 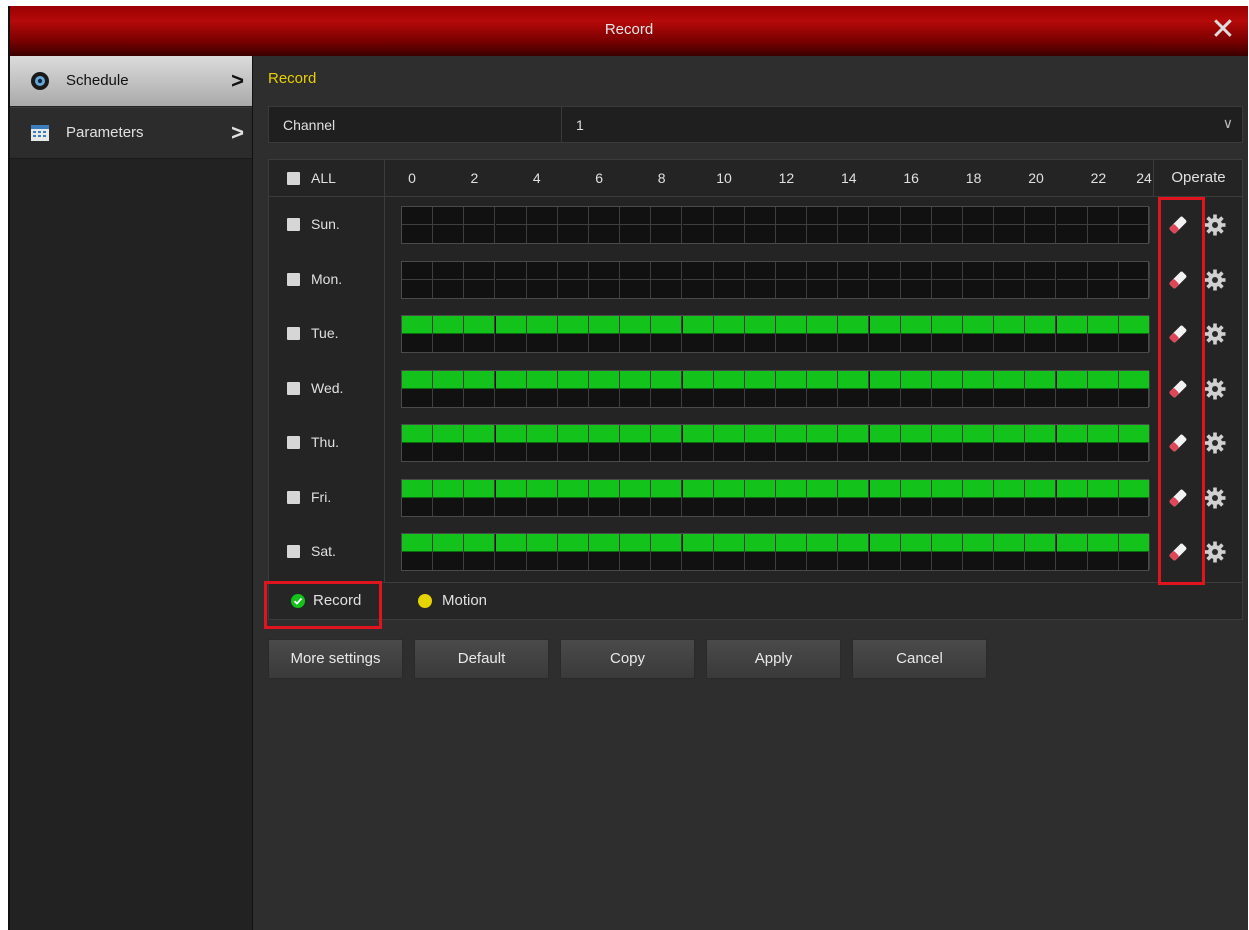 I want to click on legend-record: Record, so click(x=326, y=600).